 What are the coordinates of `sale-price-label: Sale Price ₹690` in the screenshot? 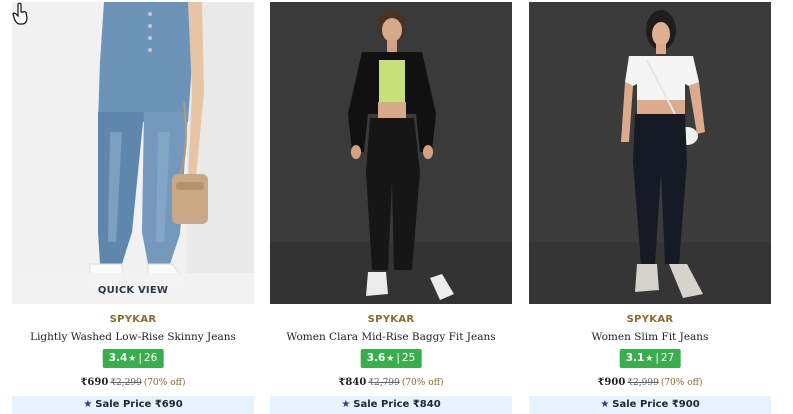 It's located at (139, 404).